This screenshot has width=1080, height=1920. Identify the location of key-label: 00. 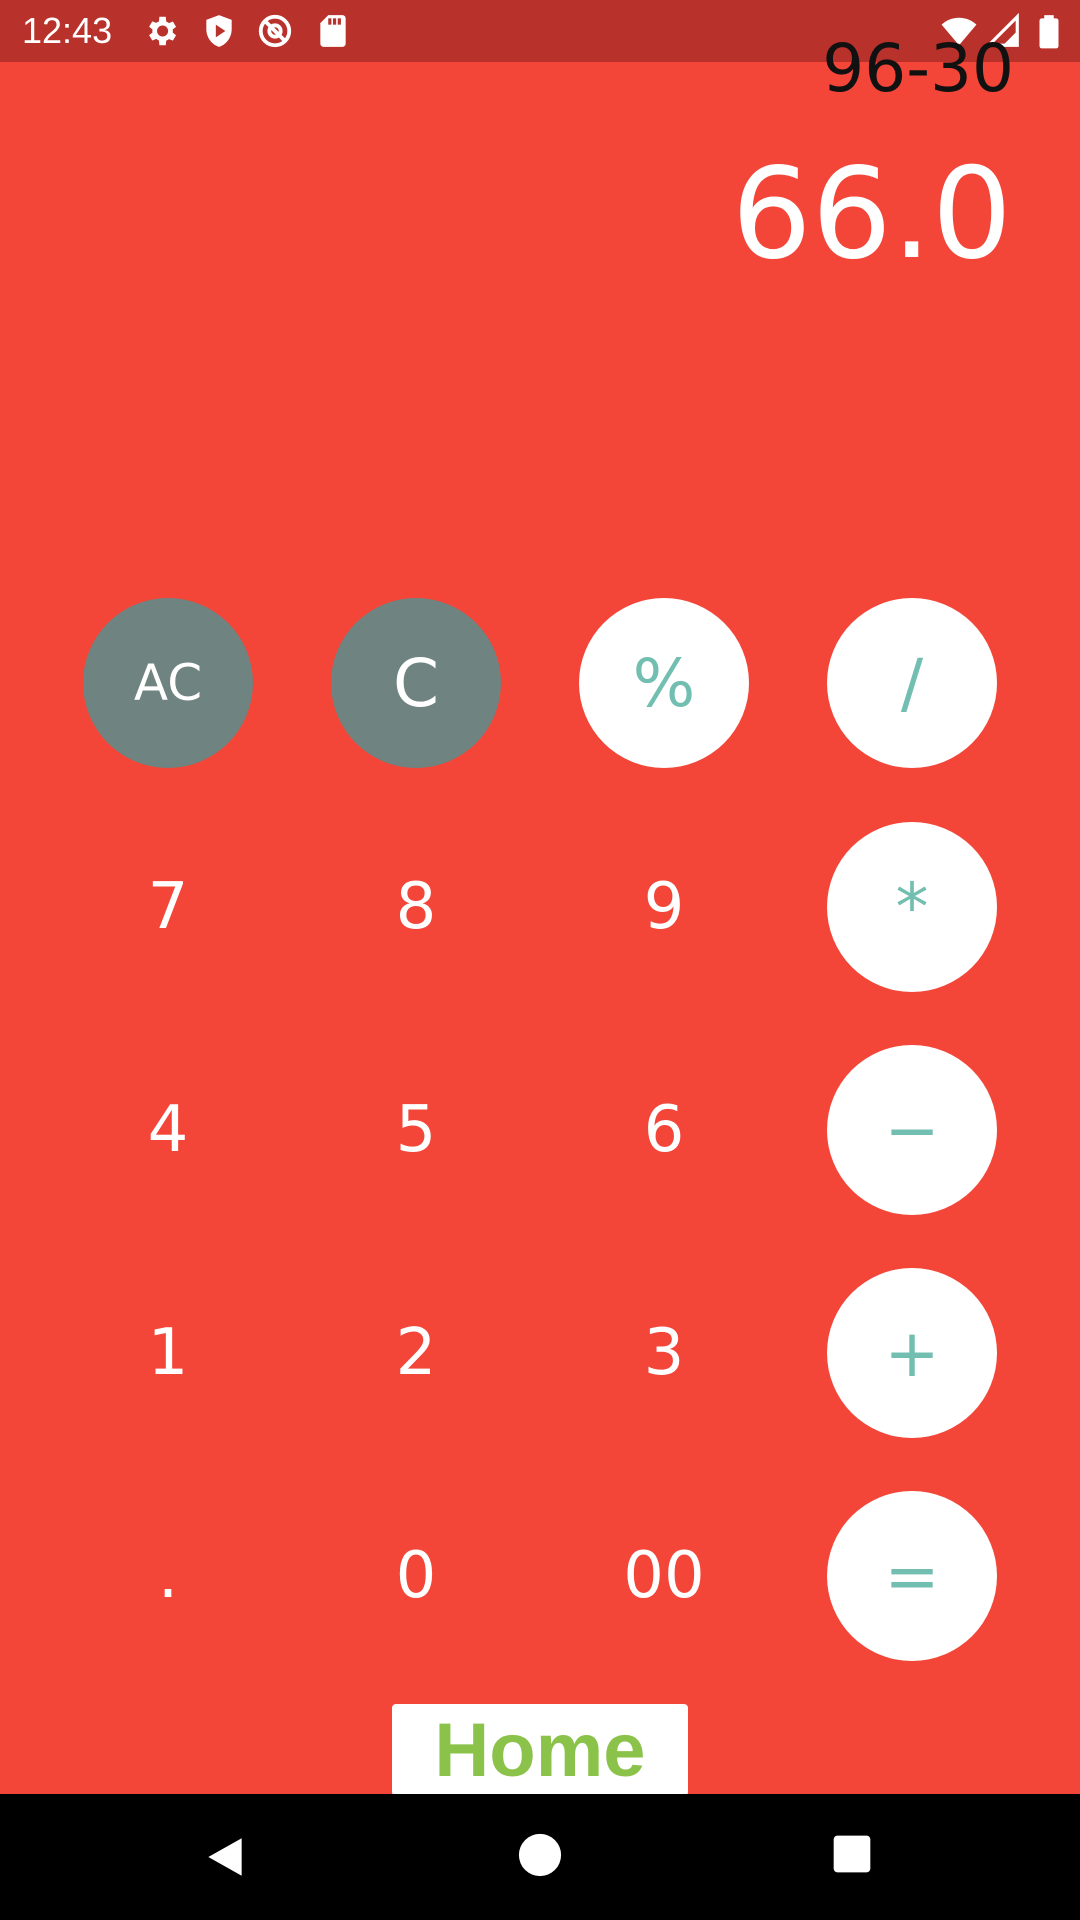
(664, 1576).